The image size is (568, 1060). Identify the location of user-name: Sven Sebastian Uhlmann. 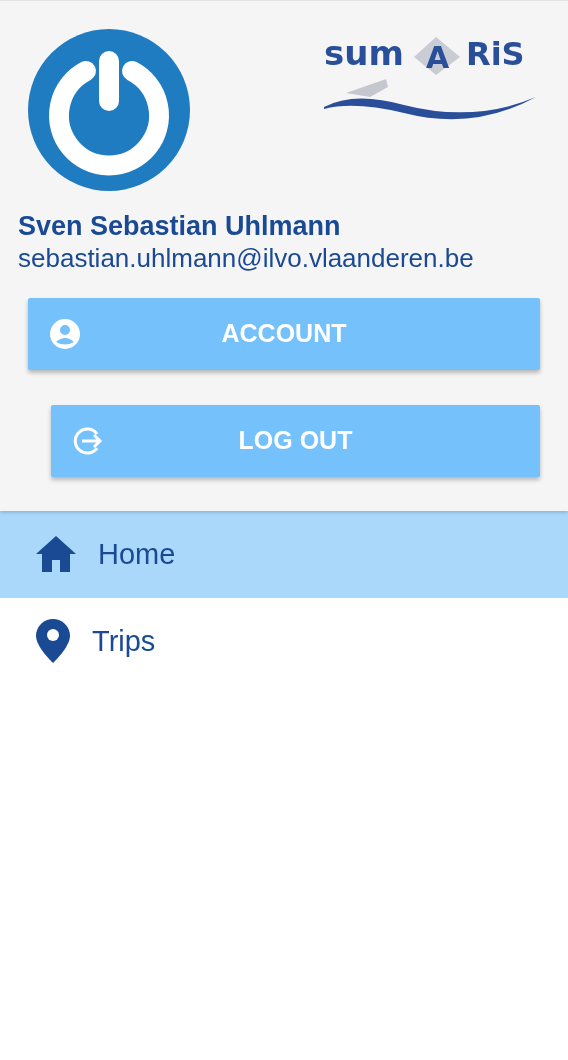
(180, 227).